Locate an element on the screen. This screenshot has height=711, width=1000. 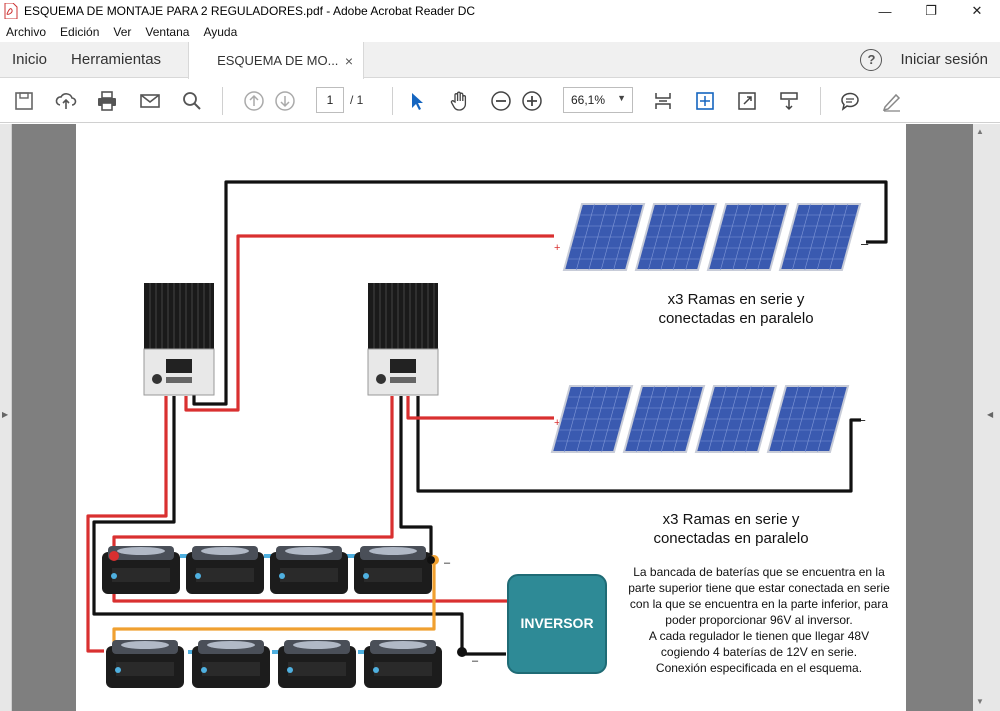
left-panel-rail: ◀ is located at coordinates (6, 417).